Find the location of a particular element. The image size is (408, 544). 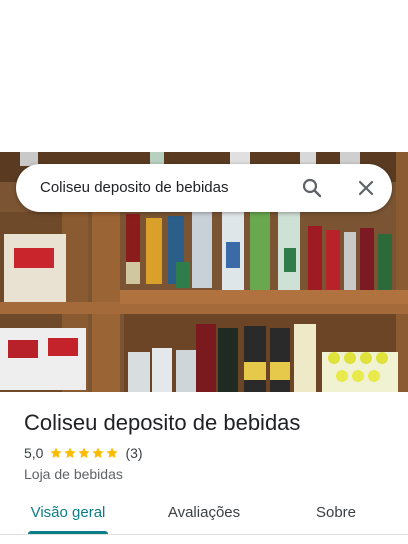

tab-reviews: Avaliações is located at coordinates (204, 515).